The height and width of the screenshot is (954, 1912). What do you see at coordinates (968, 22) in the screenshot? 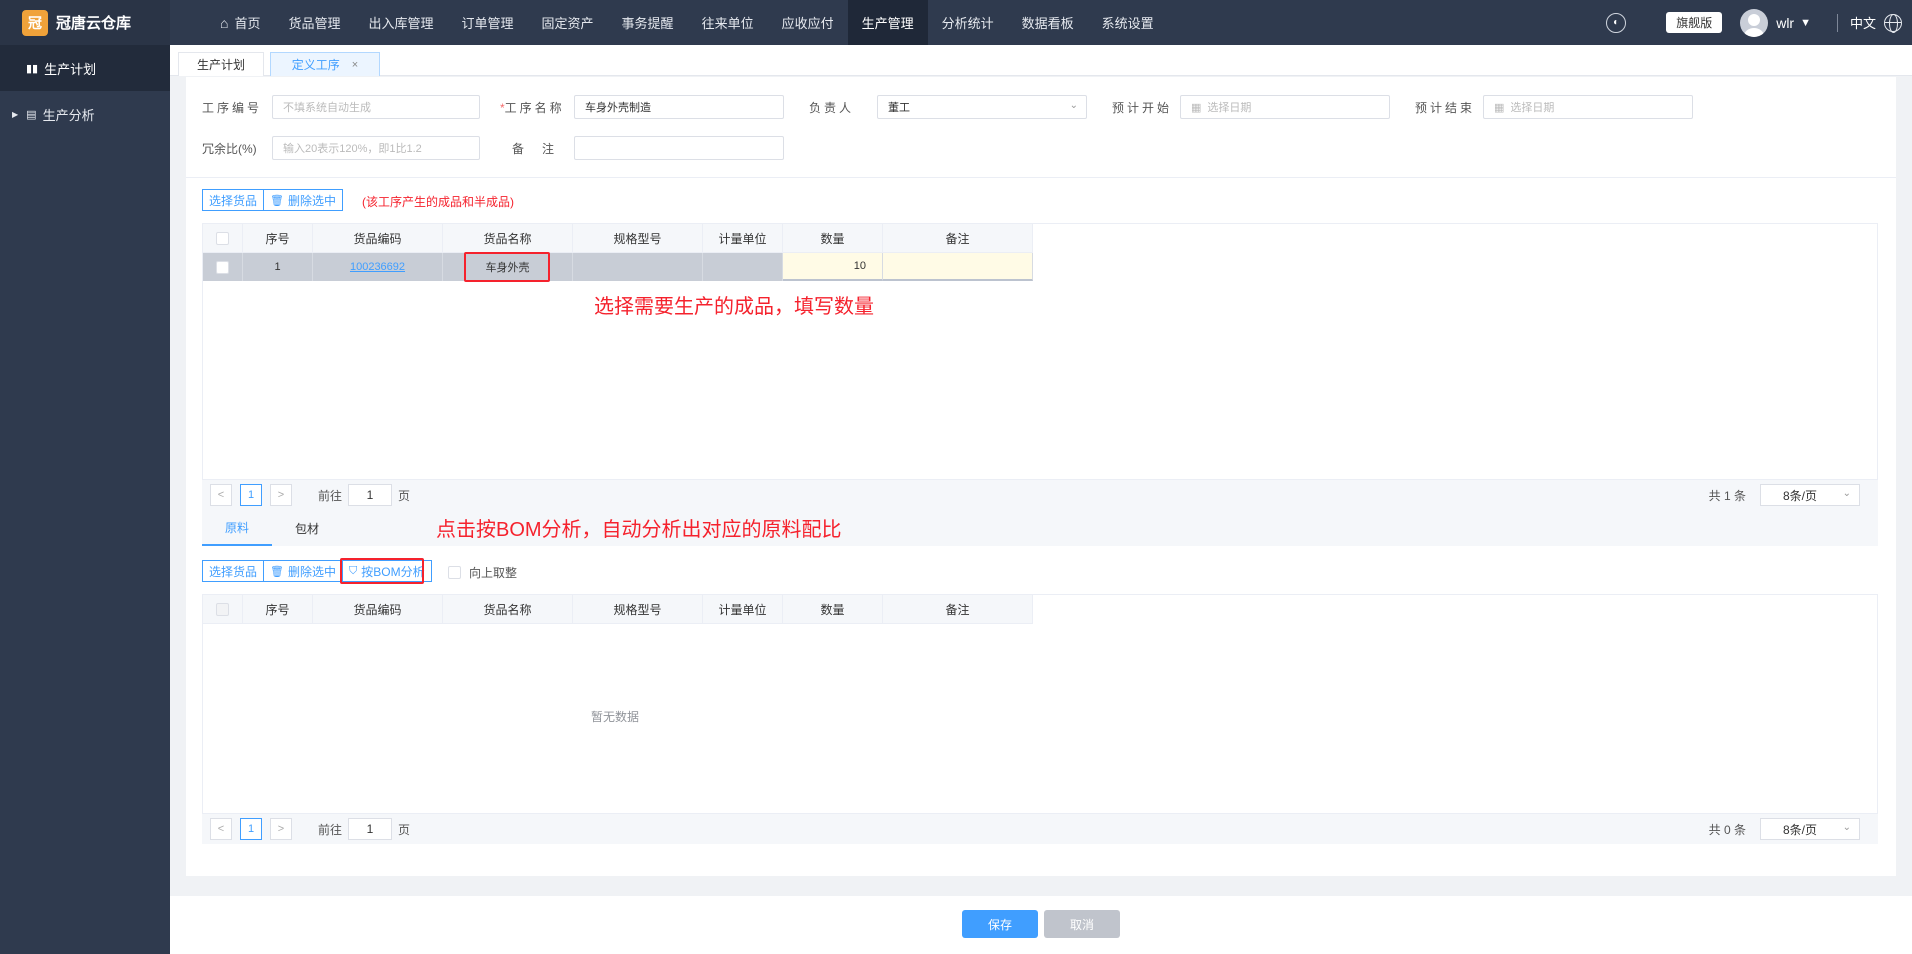
I see `nav-analytics: 分析统计` at bounding box center [968, 22].